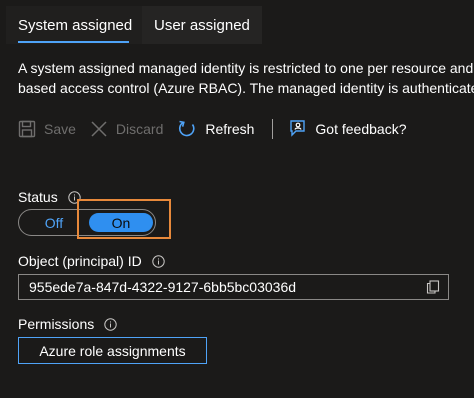  What do you see at coordinates (112, 350) in the screenshot?
I see `azure-role-assignments-button: Azure role assignments` at bounding box center [112, 350].